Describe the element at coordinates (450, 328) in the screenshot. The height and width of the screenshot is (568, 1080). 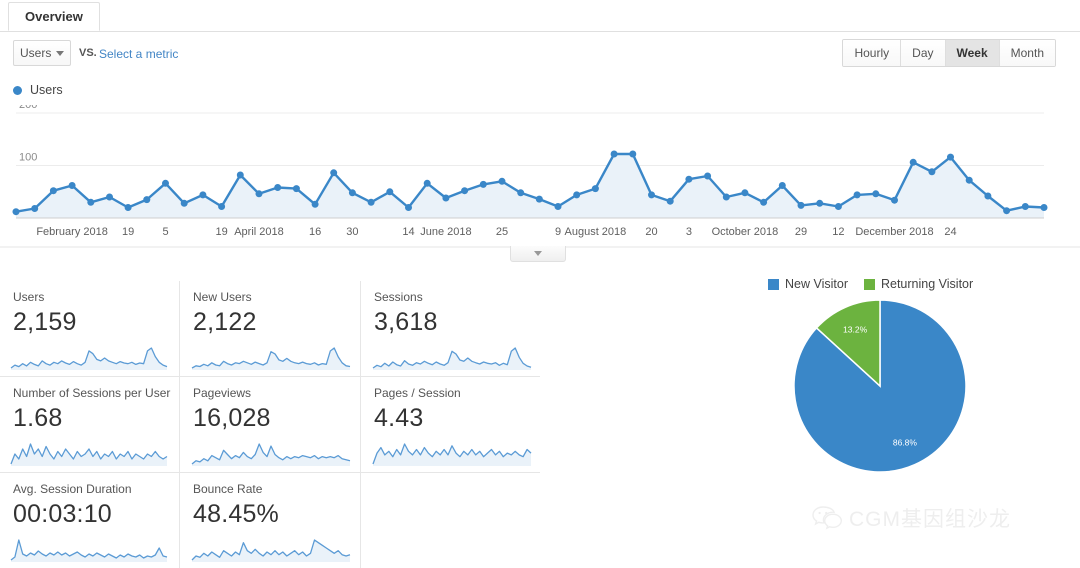
I see `metric-card-sessions: Sessions 3,618` at that location.